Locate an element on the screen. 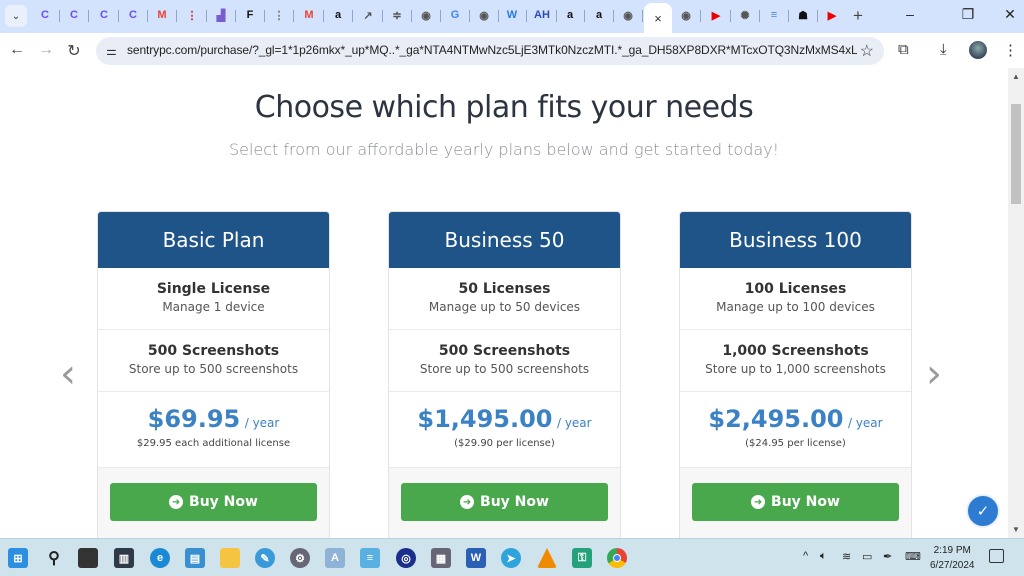  browser-tab: ▟ is located at coordinates (221, 15).